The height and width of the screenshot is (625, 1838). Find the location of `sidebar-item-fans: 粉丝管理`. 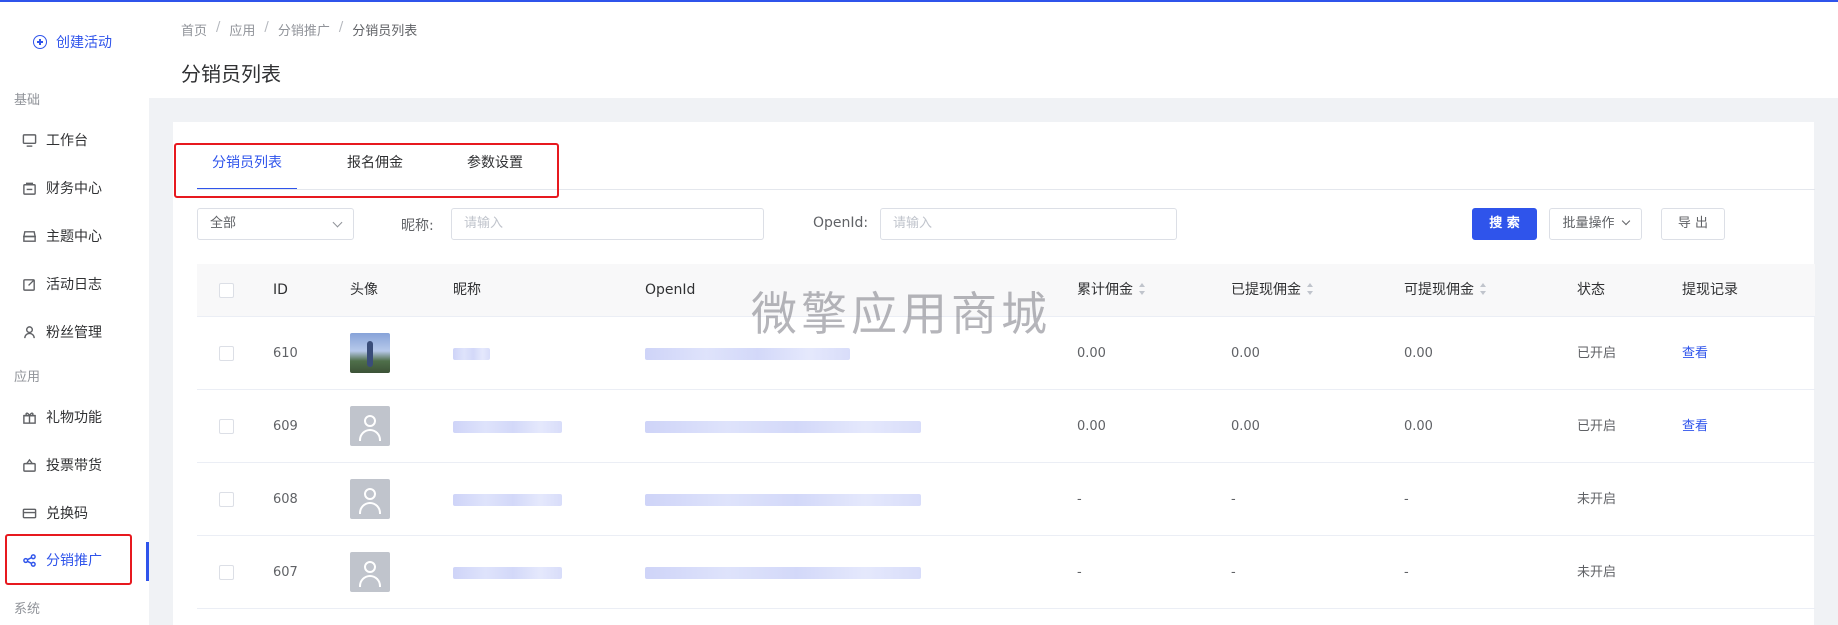

sidebar-item-fans: 粉丝管理 is located at coordinates (62, 332).